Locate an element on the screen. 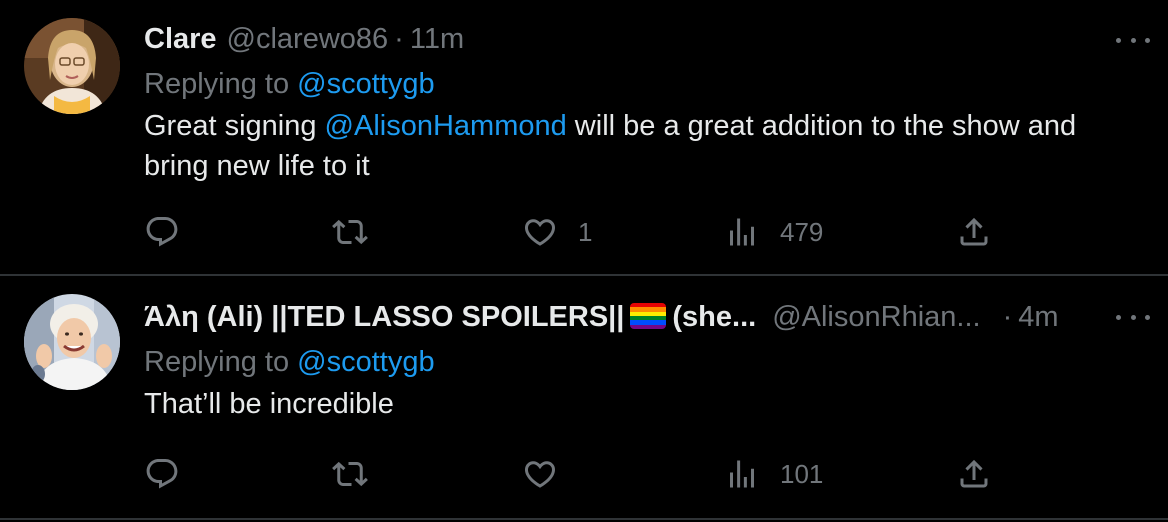 Image resolution: width=1168 pixels, height=522 pixels. display-name-start: Άλη (Ali) ||TED LASSO SPOILERS|| is located at coordinates (384, 317).